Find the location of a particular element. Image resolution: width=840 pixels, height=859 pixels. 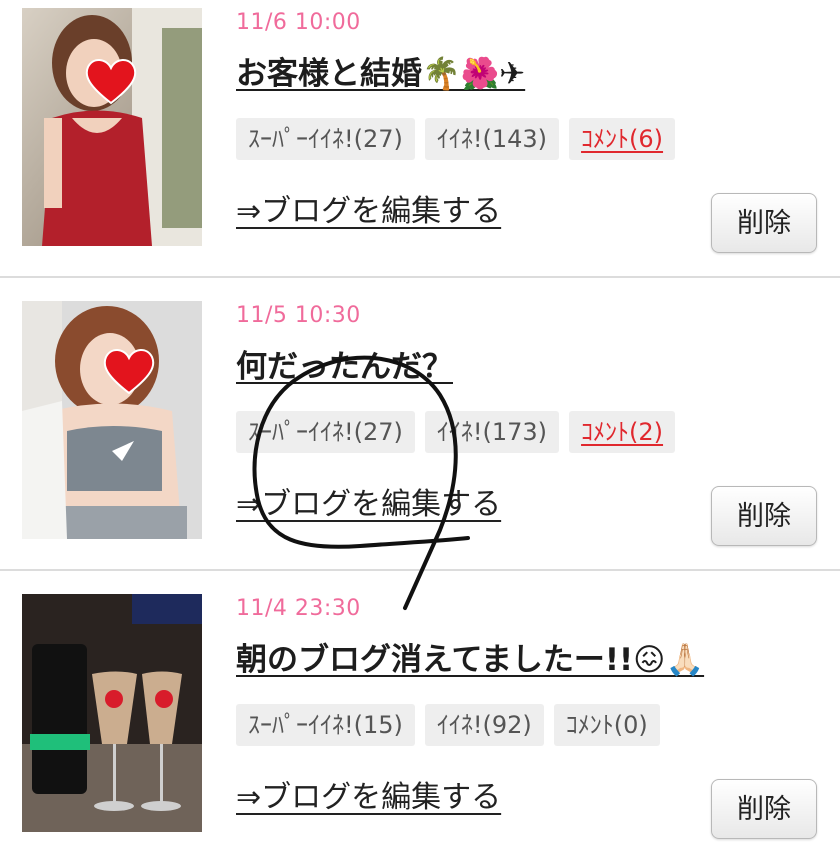

photo-champagne-glasses is located at coordinates (112, 713).